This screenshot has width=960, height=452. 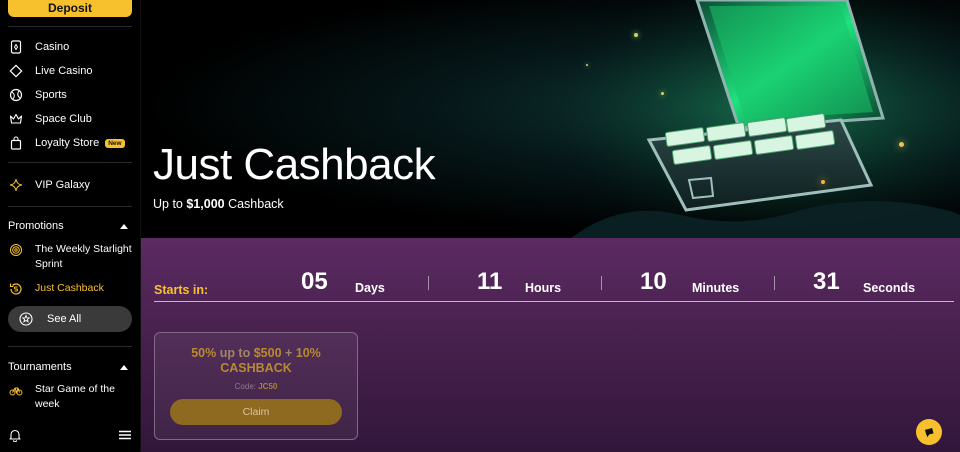 What do you see at coordinates (16, 143) in the screenshot?
I see `bag-icon` at bounding box center [16, 143].